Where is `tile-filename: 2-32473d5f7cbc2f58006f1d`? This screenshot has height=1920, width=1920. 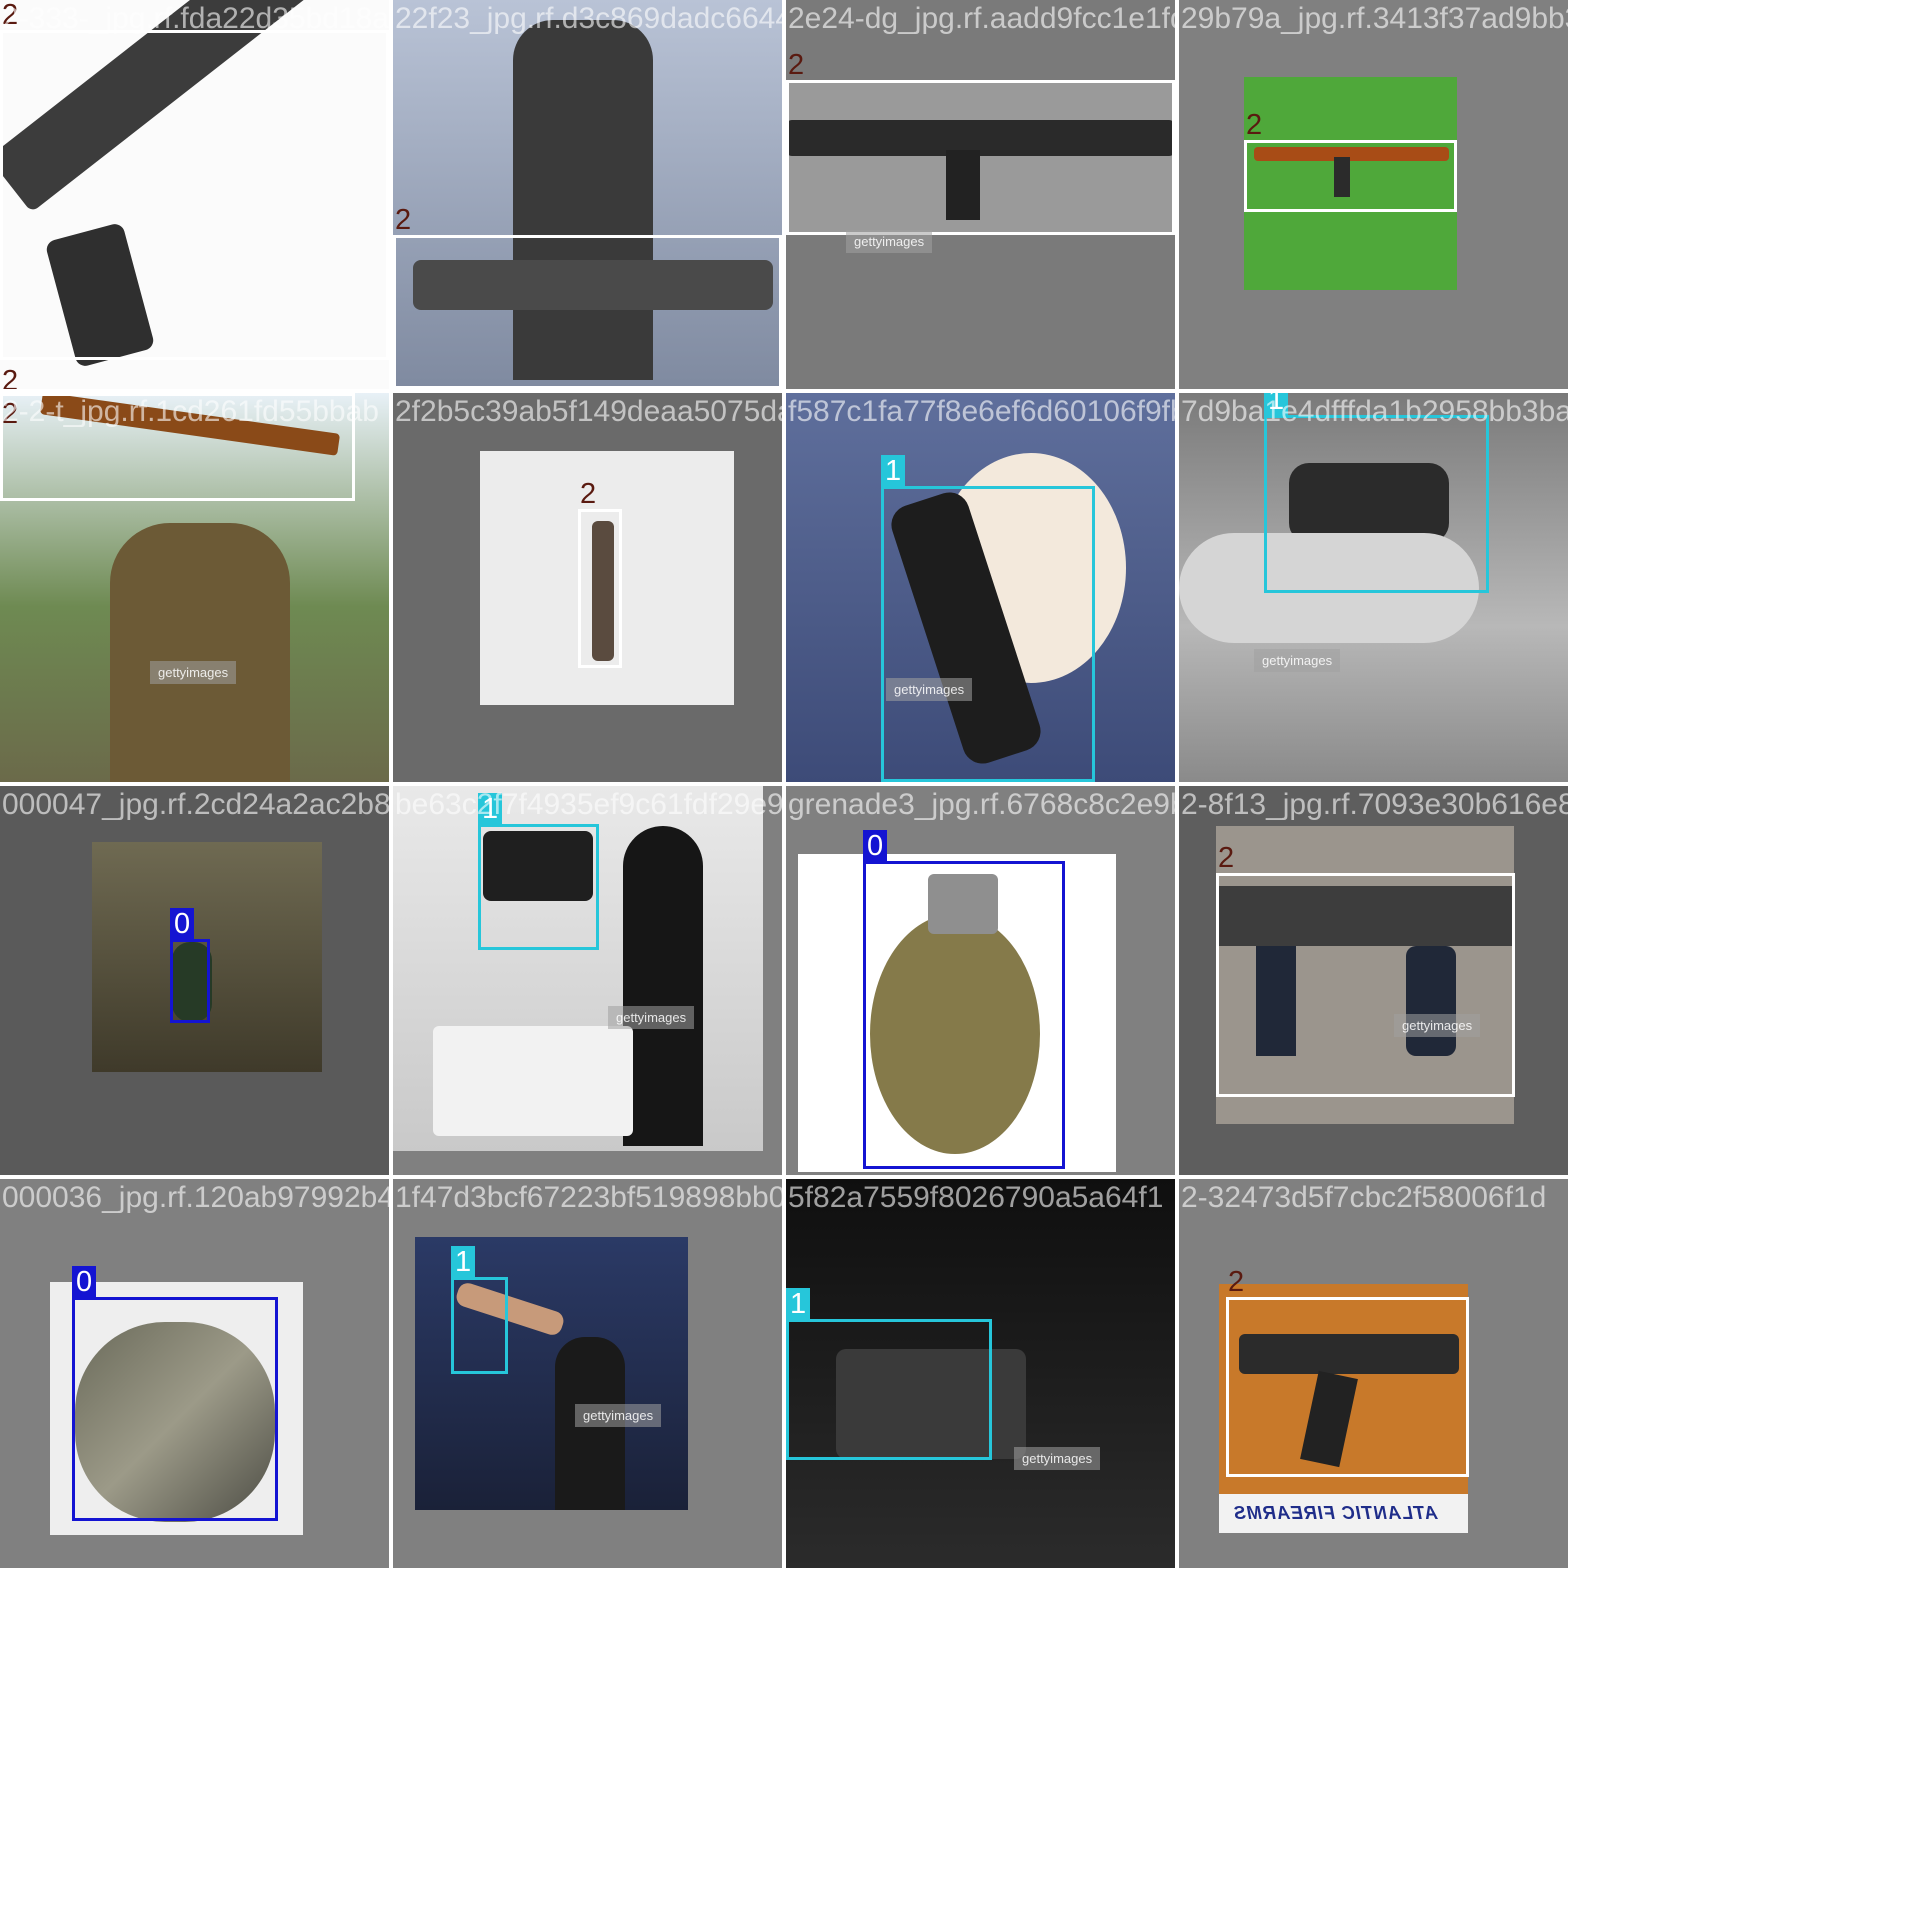
tile-filename: 2-32473d5f7cbc2f58006f1d is located at coordinates (1364, 1197).